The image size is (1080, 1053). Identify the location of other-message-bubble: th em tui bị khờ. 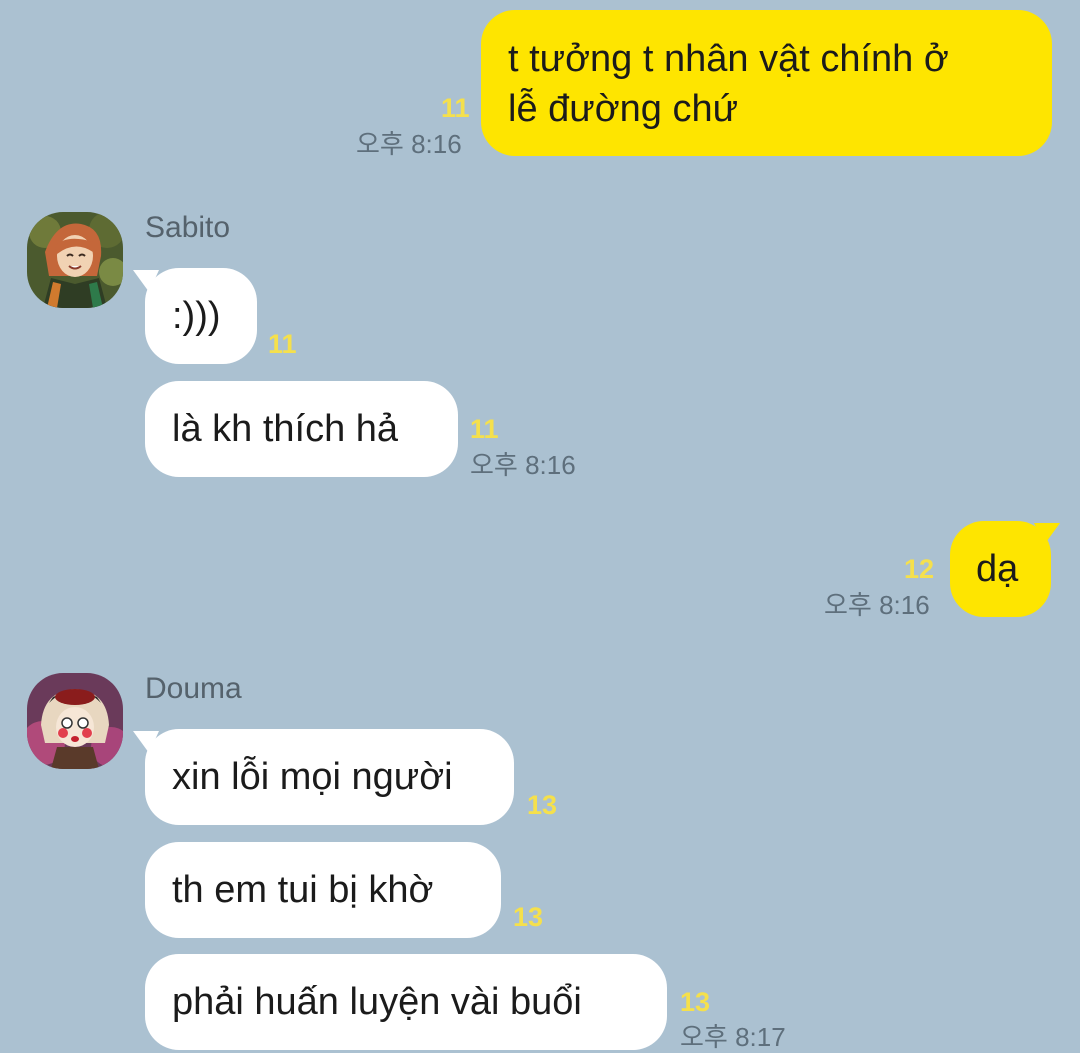
(323, 890).